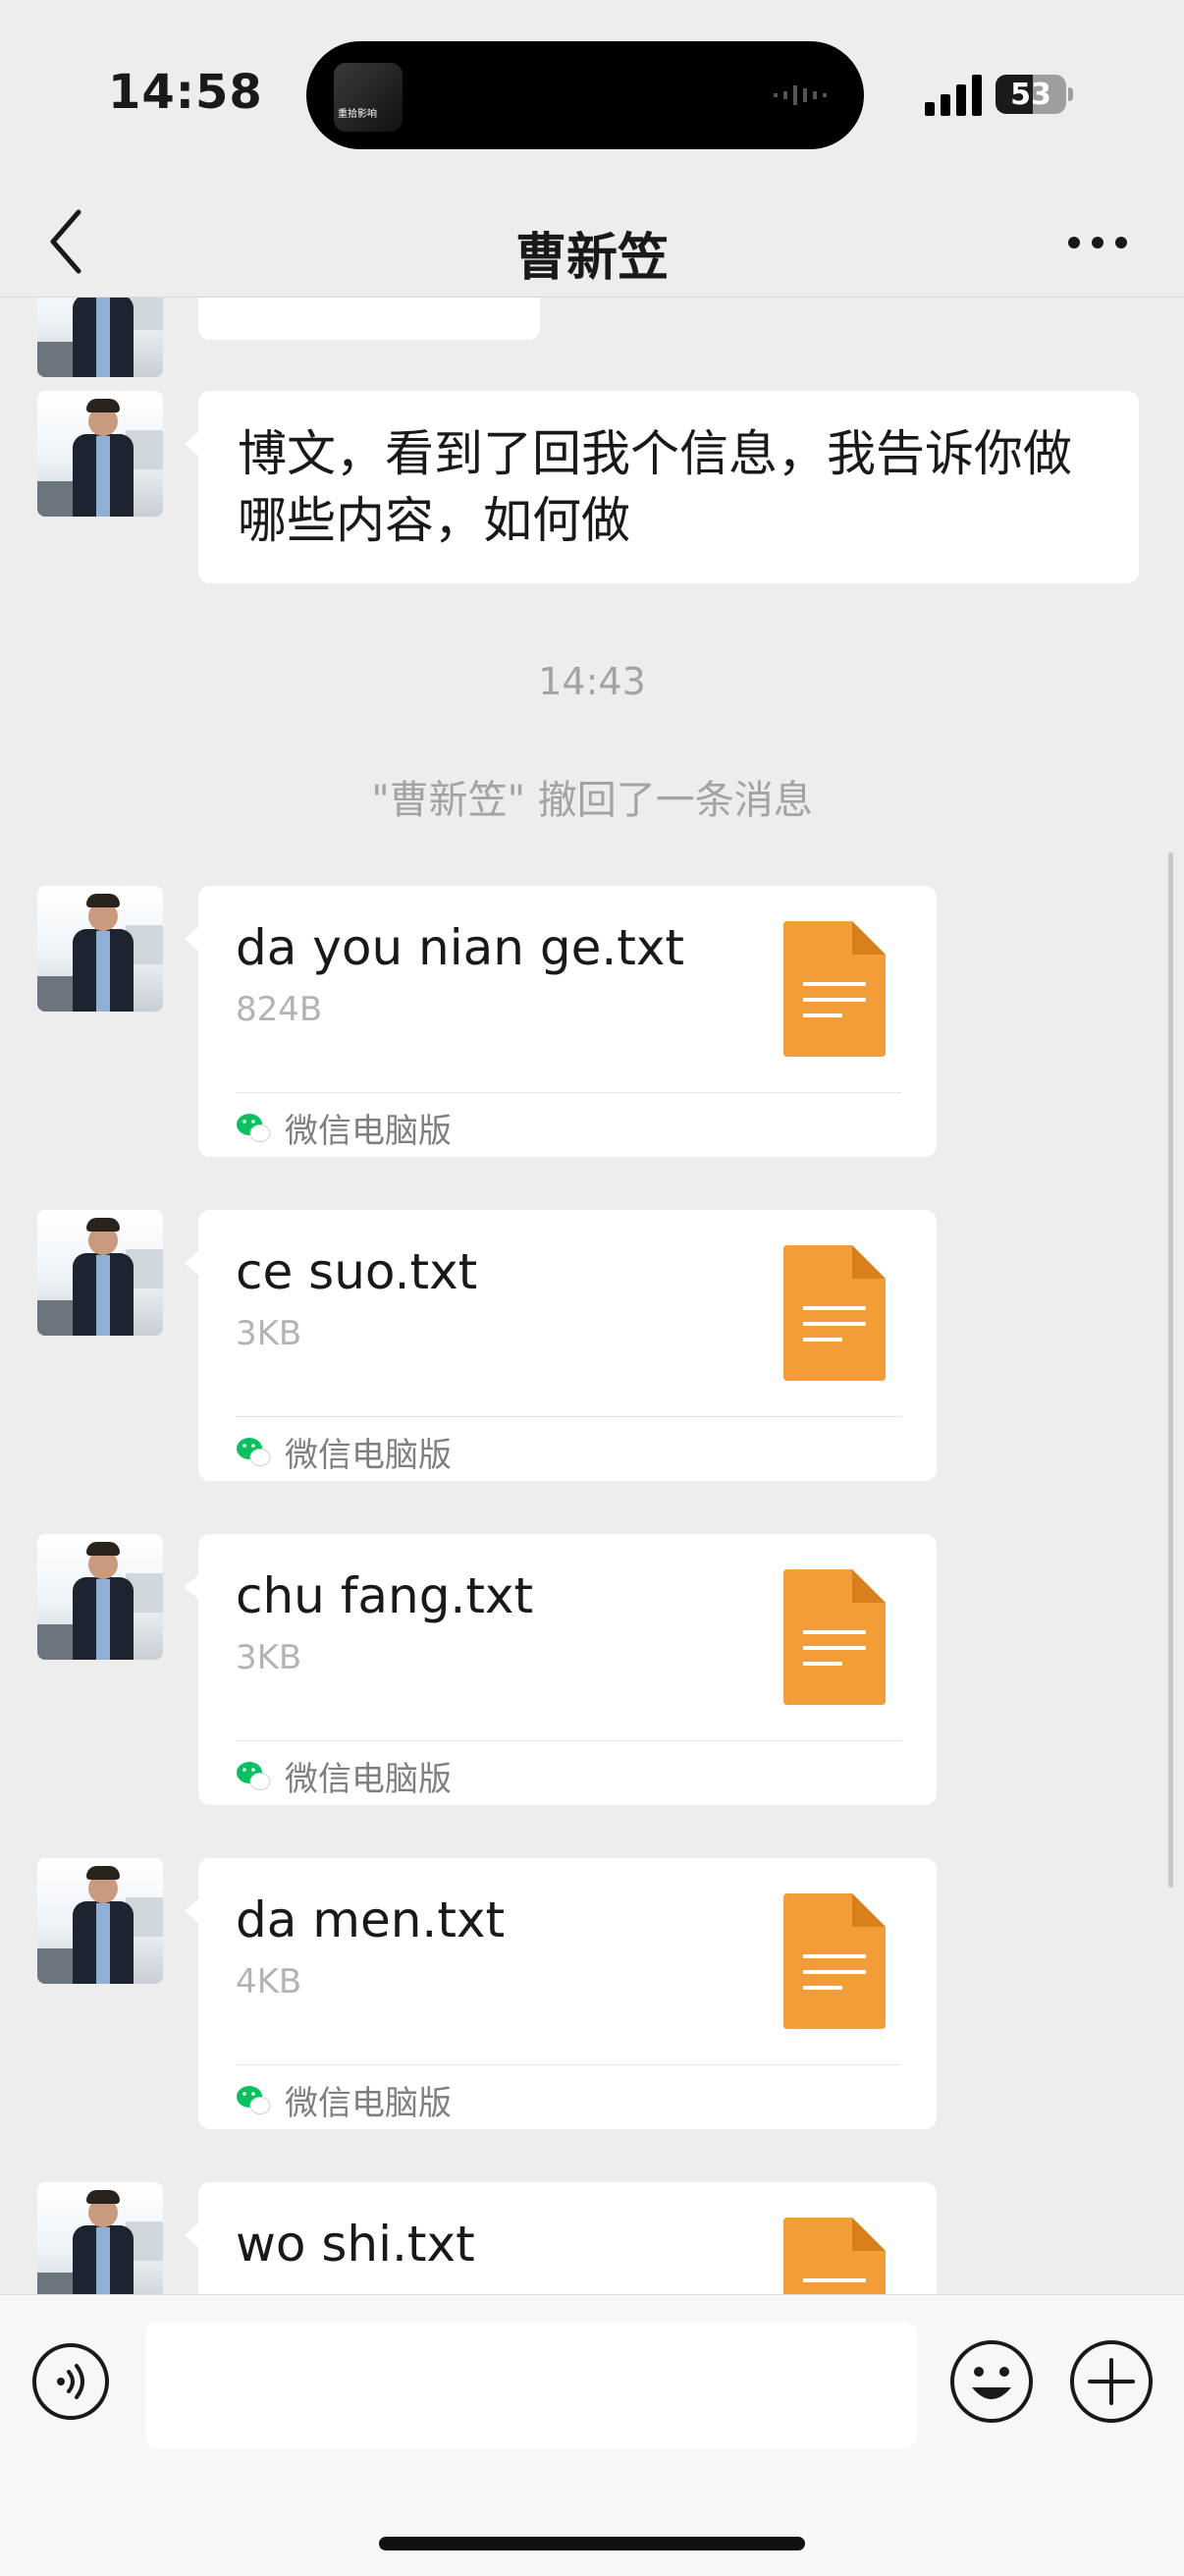  I want to click on scrollbar, so click(1170, 1370).